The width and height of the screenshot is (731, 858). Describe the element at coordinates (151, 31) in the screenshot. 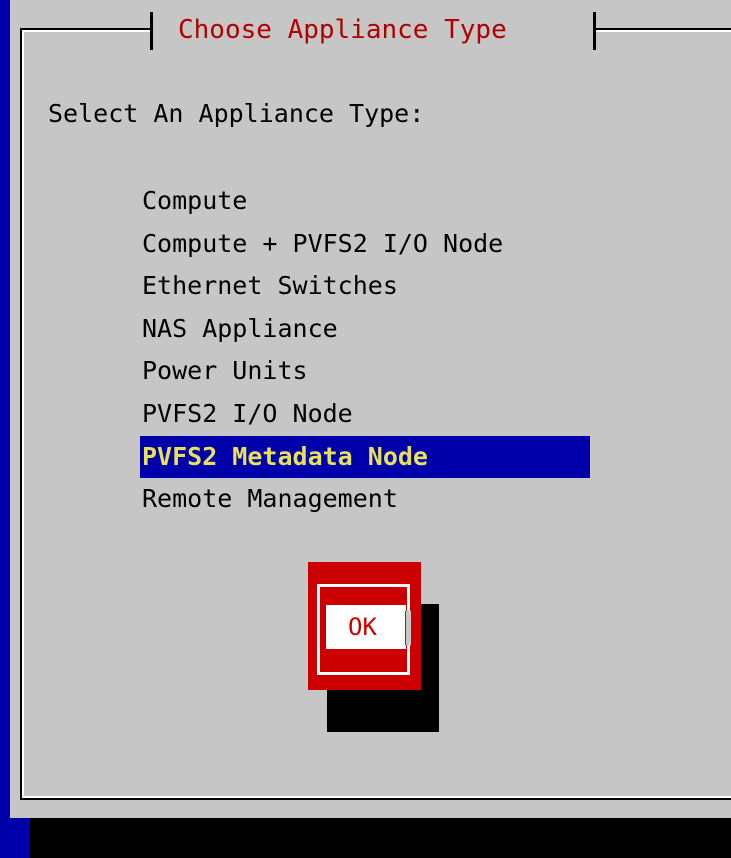

I see `title-left-bracket` at that location.